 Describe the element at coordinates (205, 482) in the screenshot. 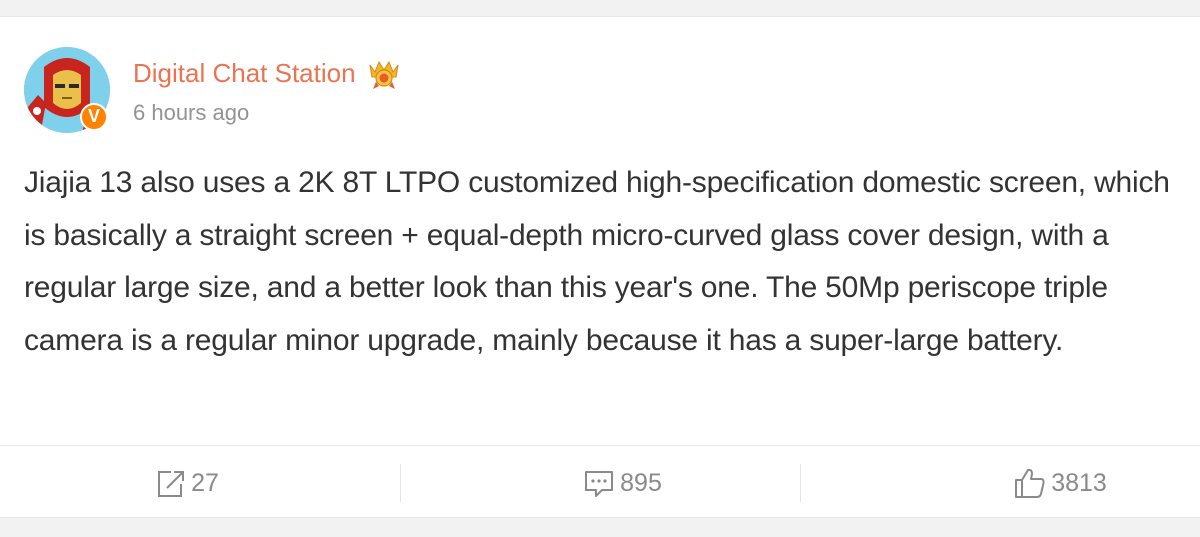

I see `repost-count: 27` at that location.